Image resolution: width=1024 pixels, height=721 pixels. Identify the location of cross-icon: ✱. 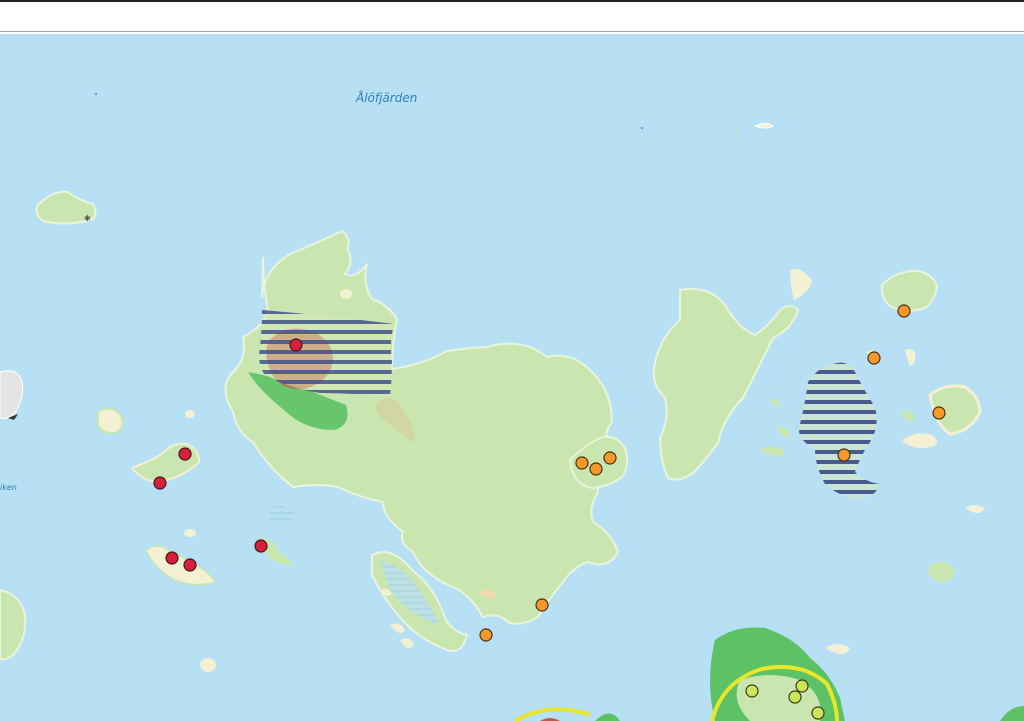
(87, 218).